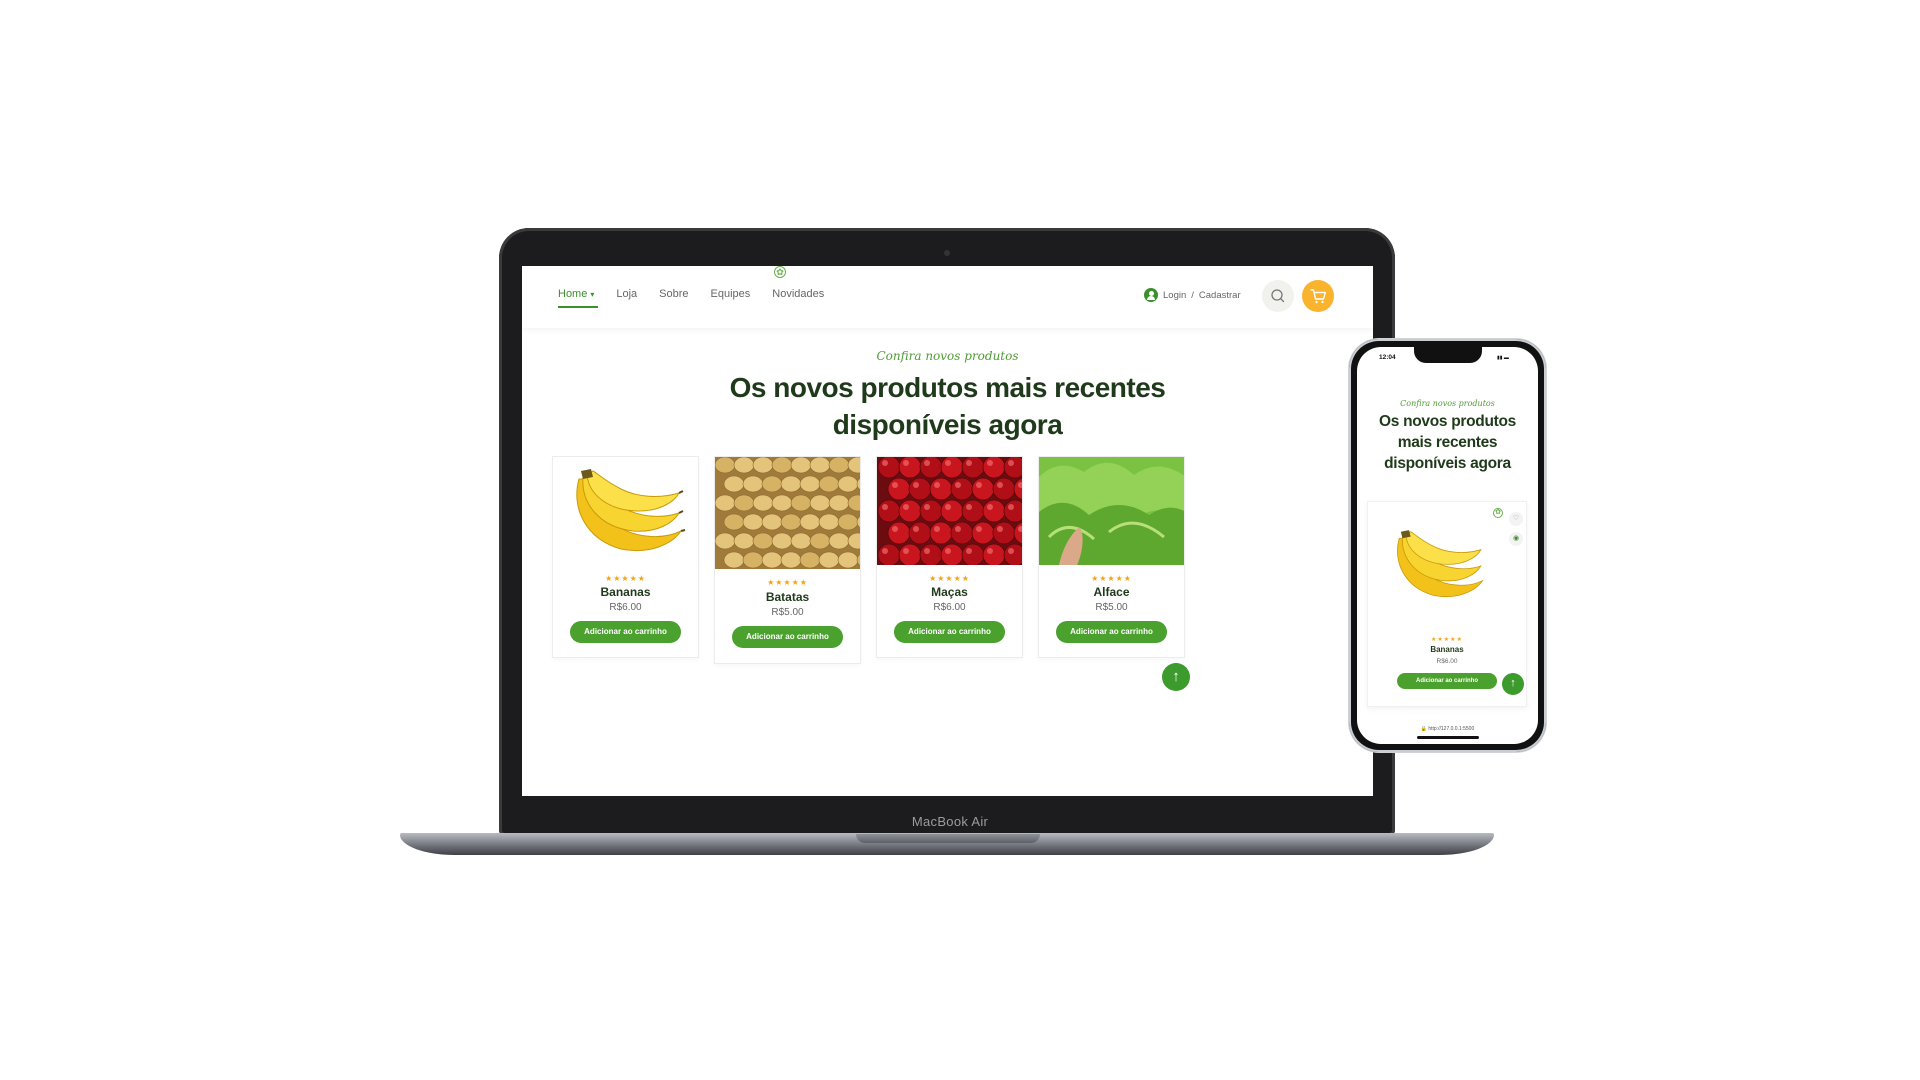 The image size is (1920, 1080). Describe the element at coordinates (1448, 737) in the screenshot. I see `home-indicator` at that location.